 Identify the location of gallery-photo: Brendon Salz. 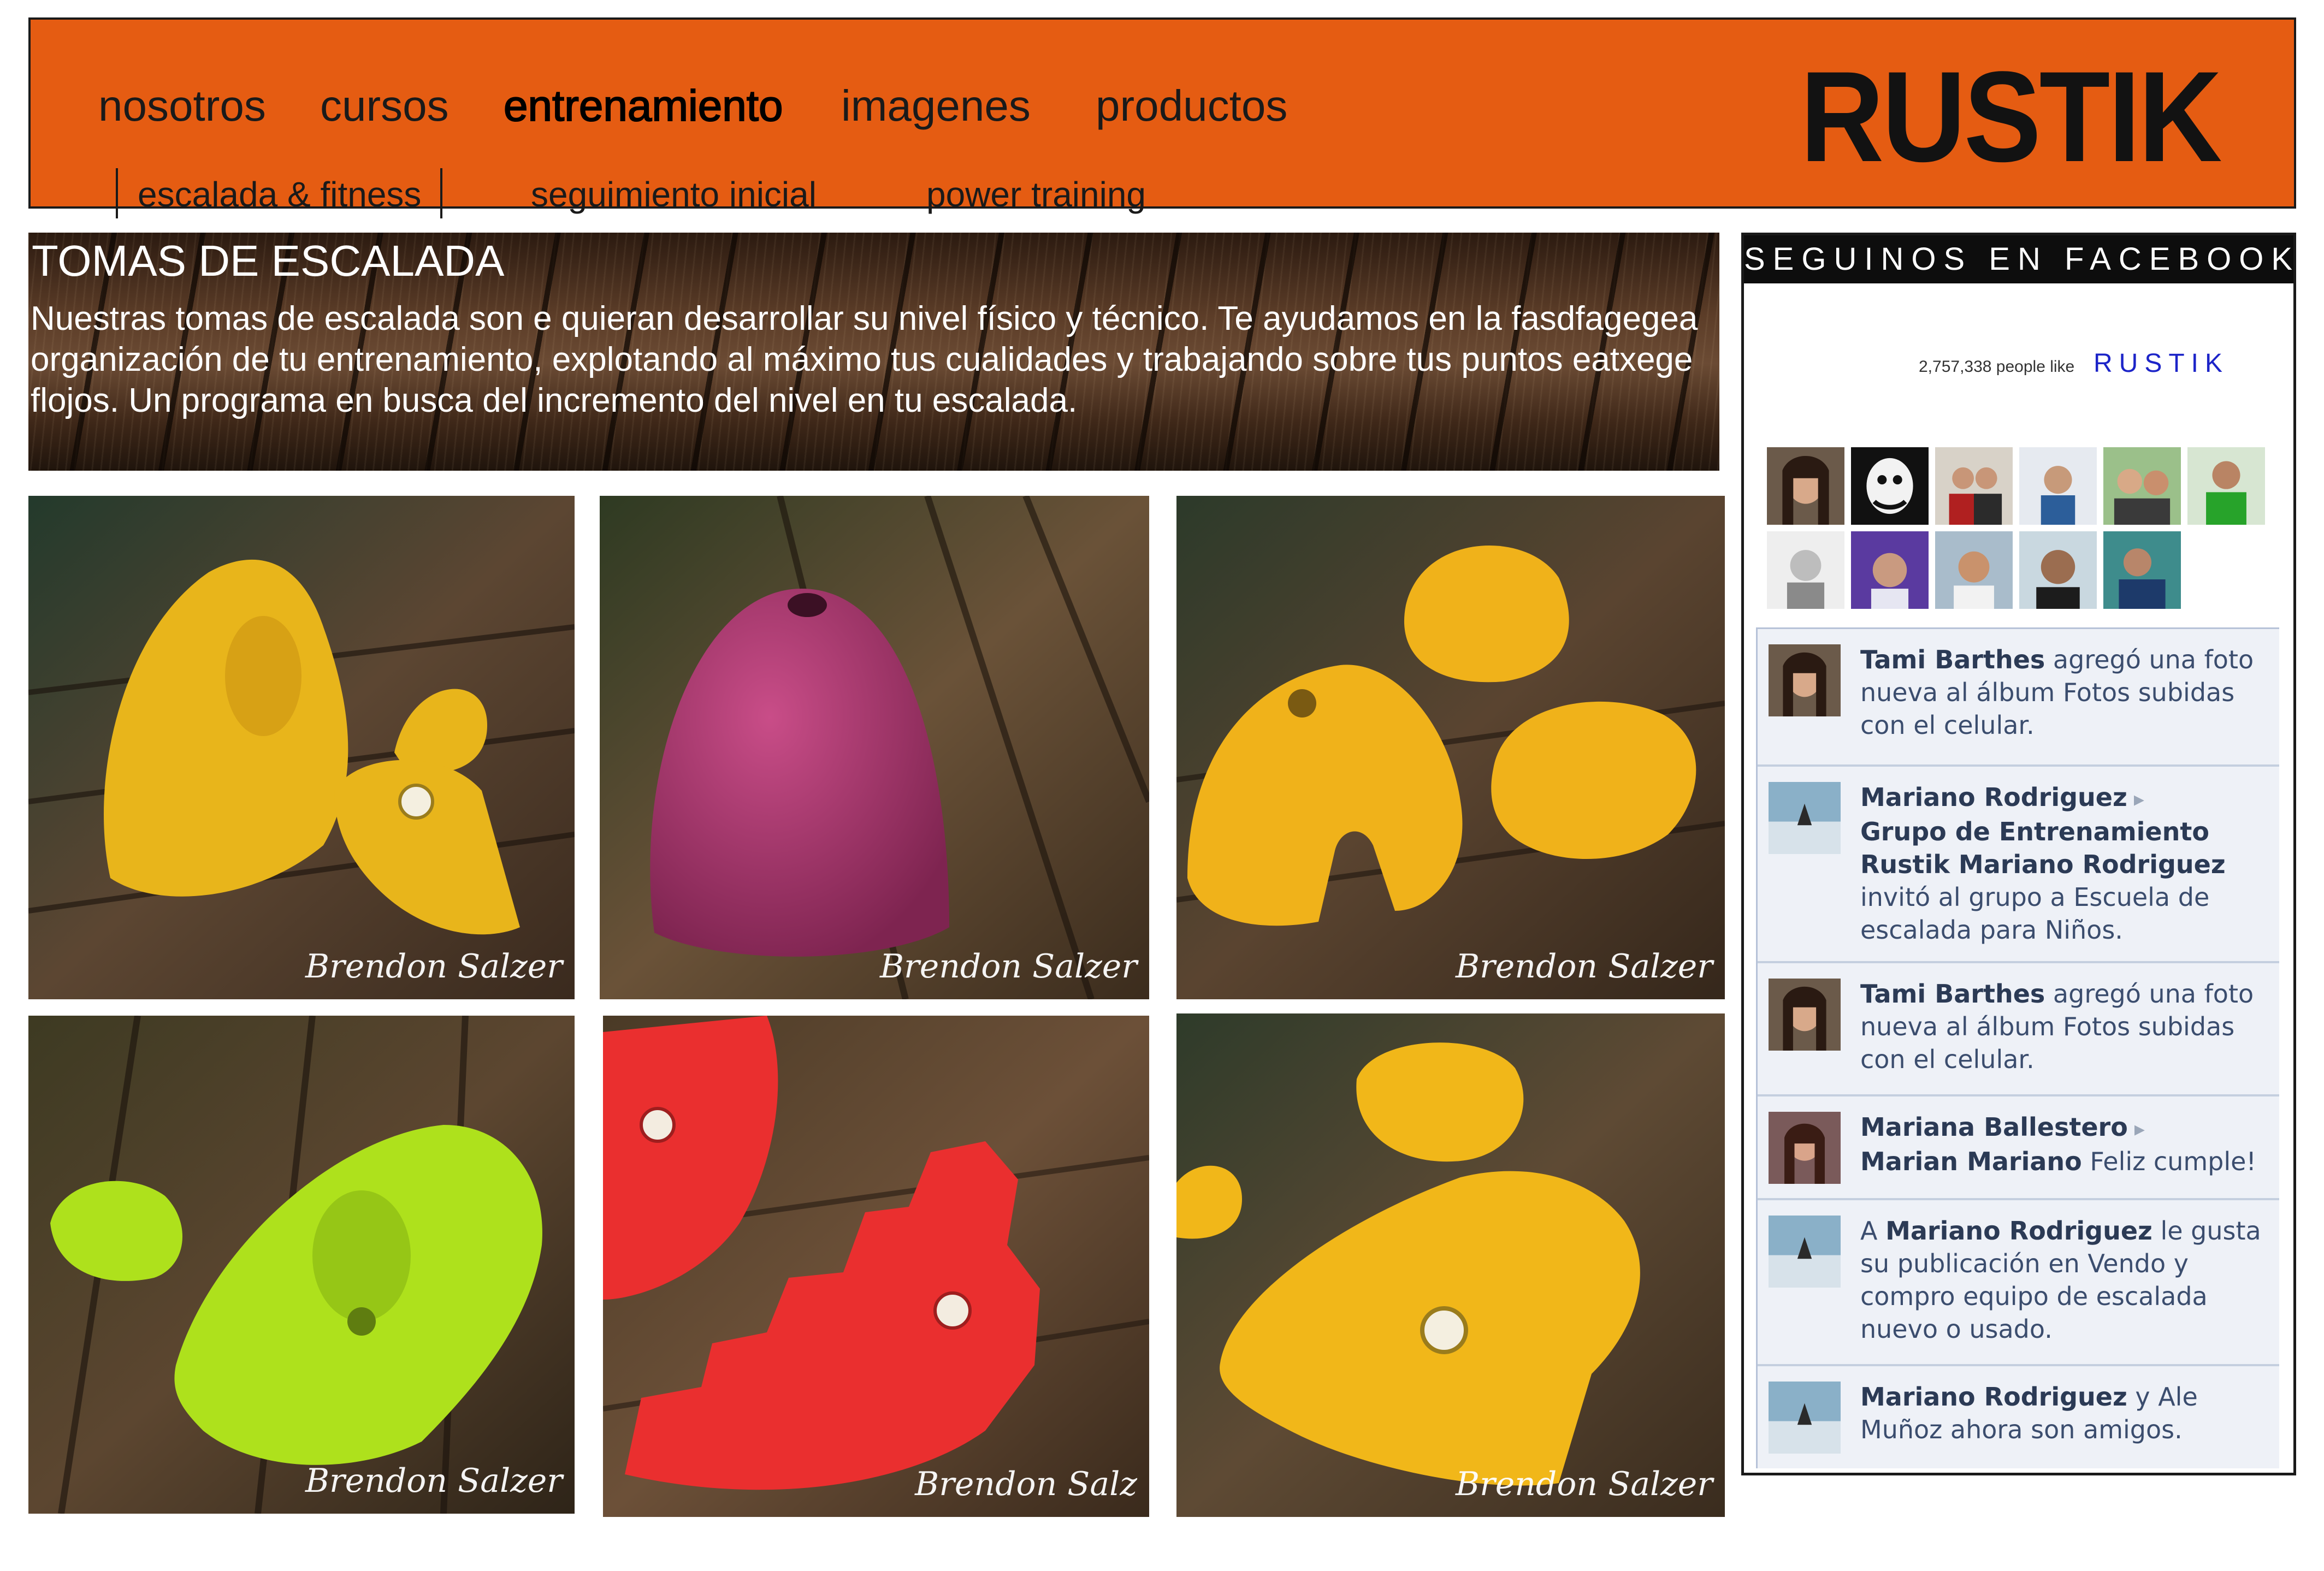
(876, 1266).